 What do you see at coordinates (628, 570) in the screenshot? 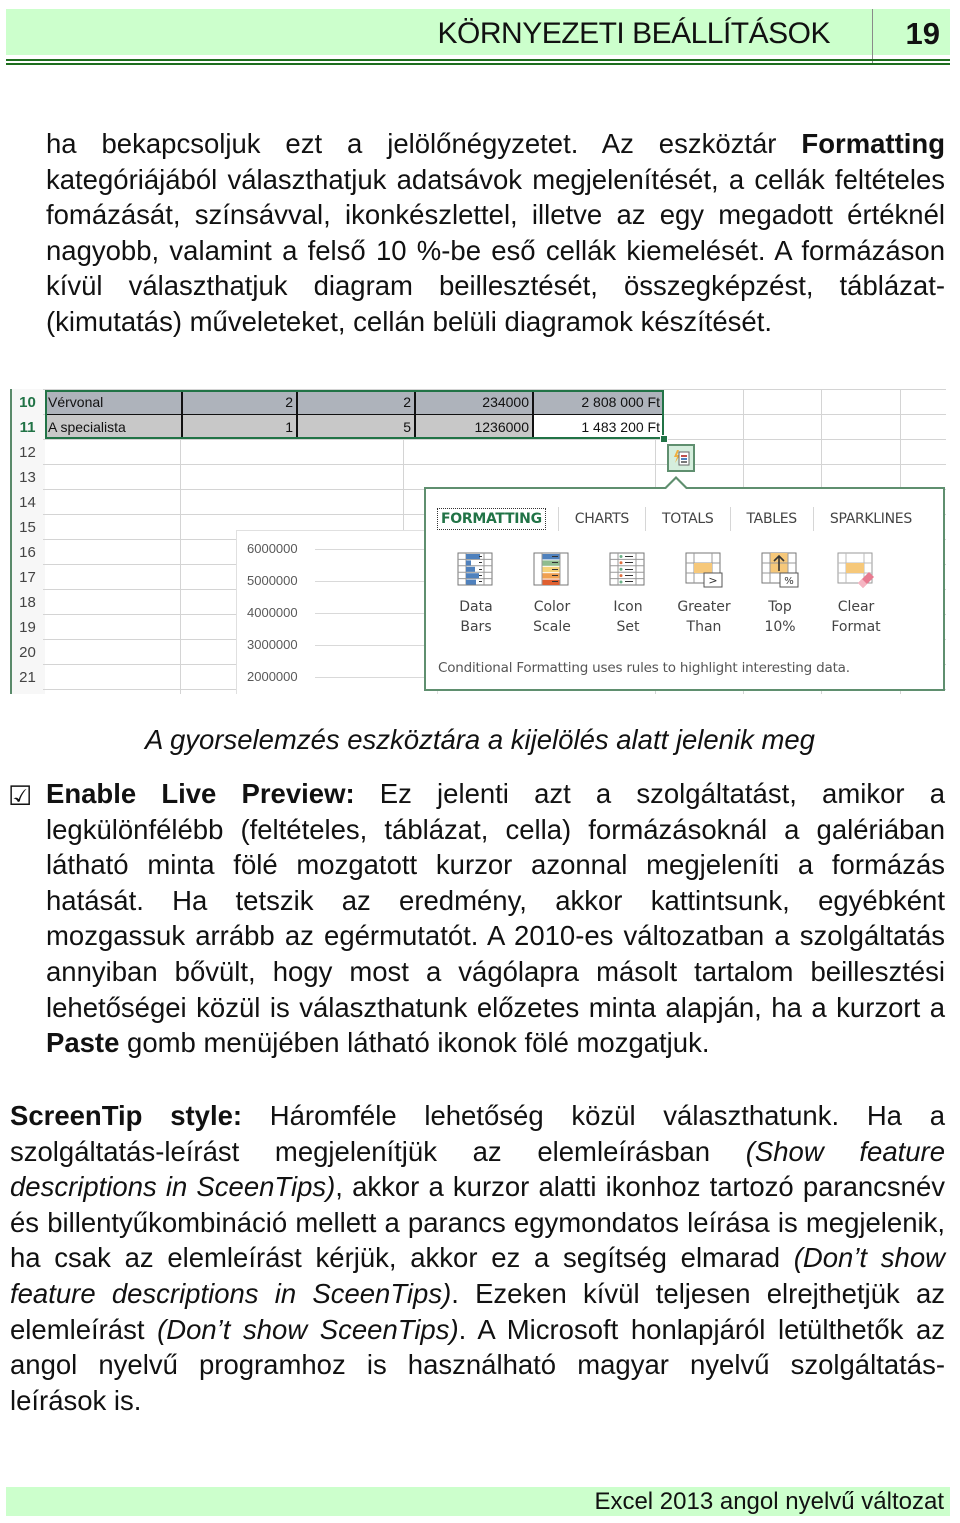
I see `icon-set-icon` at bounding box center [628, 570].